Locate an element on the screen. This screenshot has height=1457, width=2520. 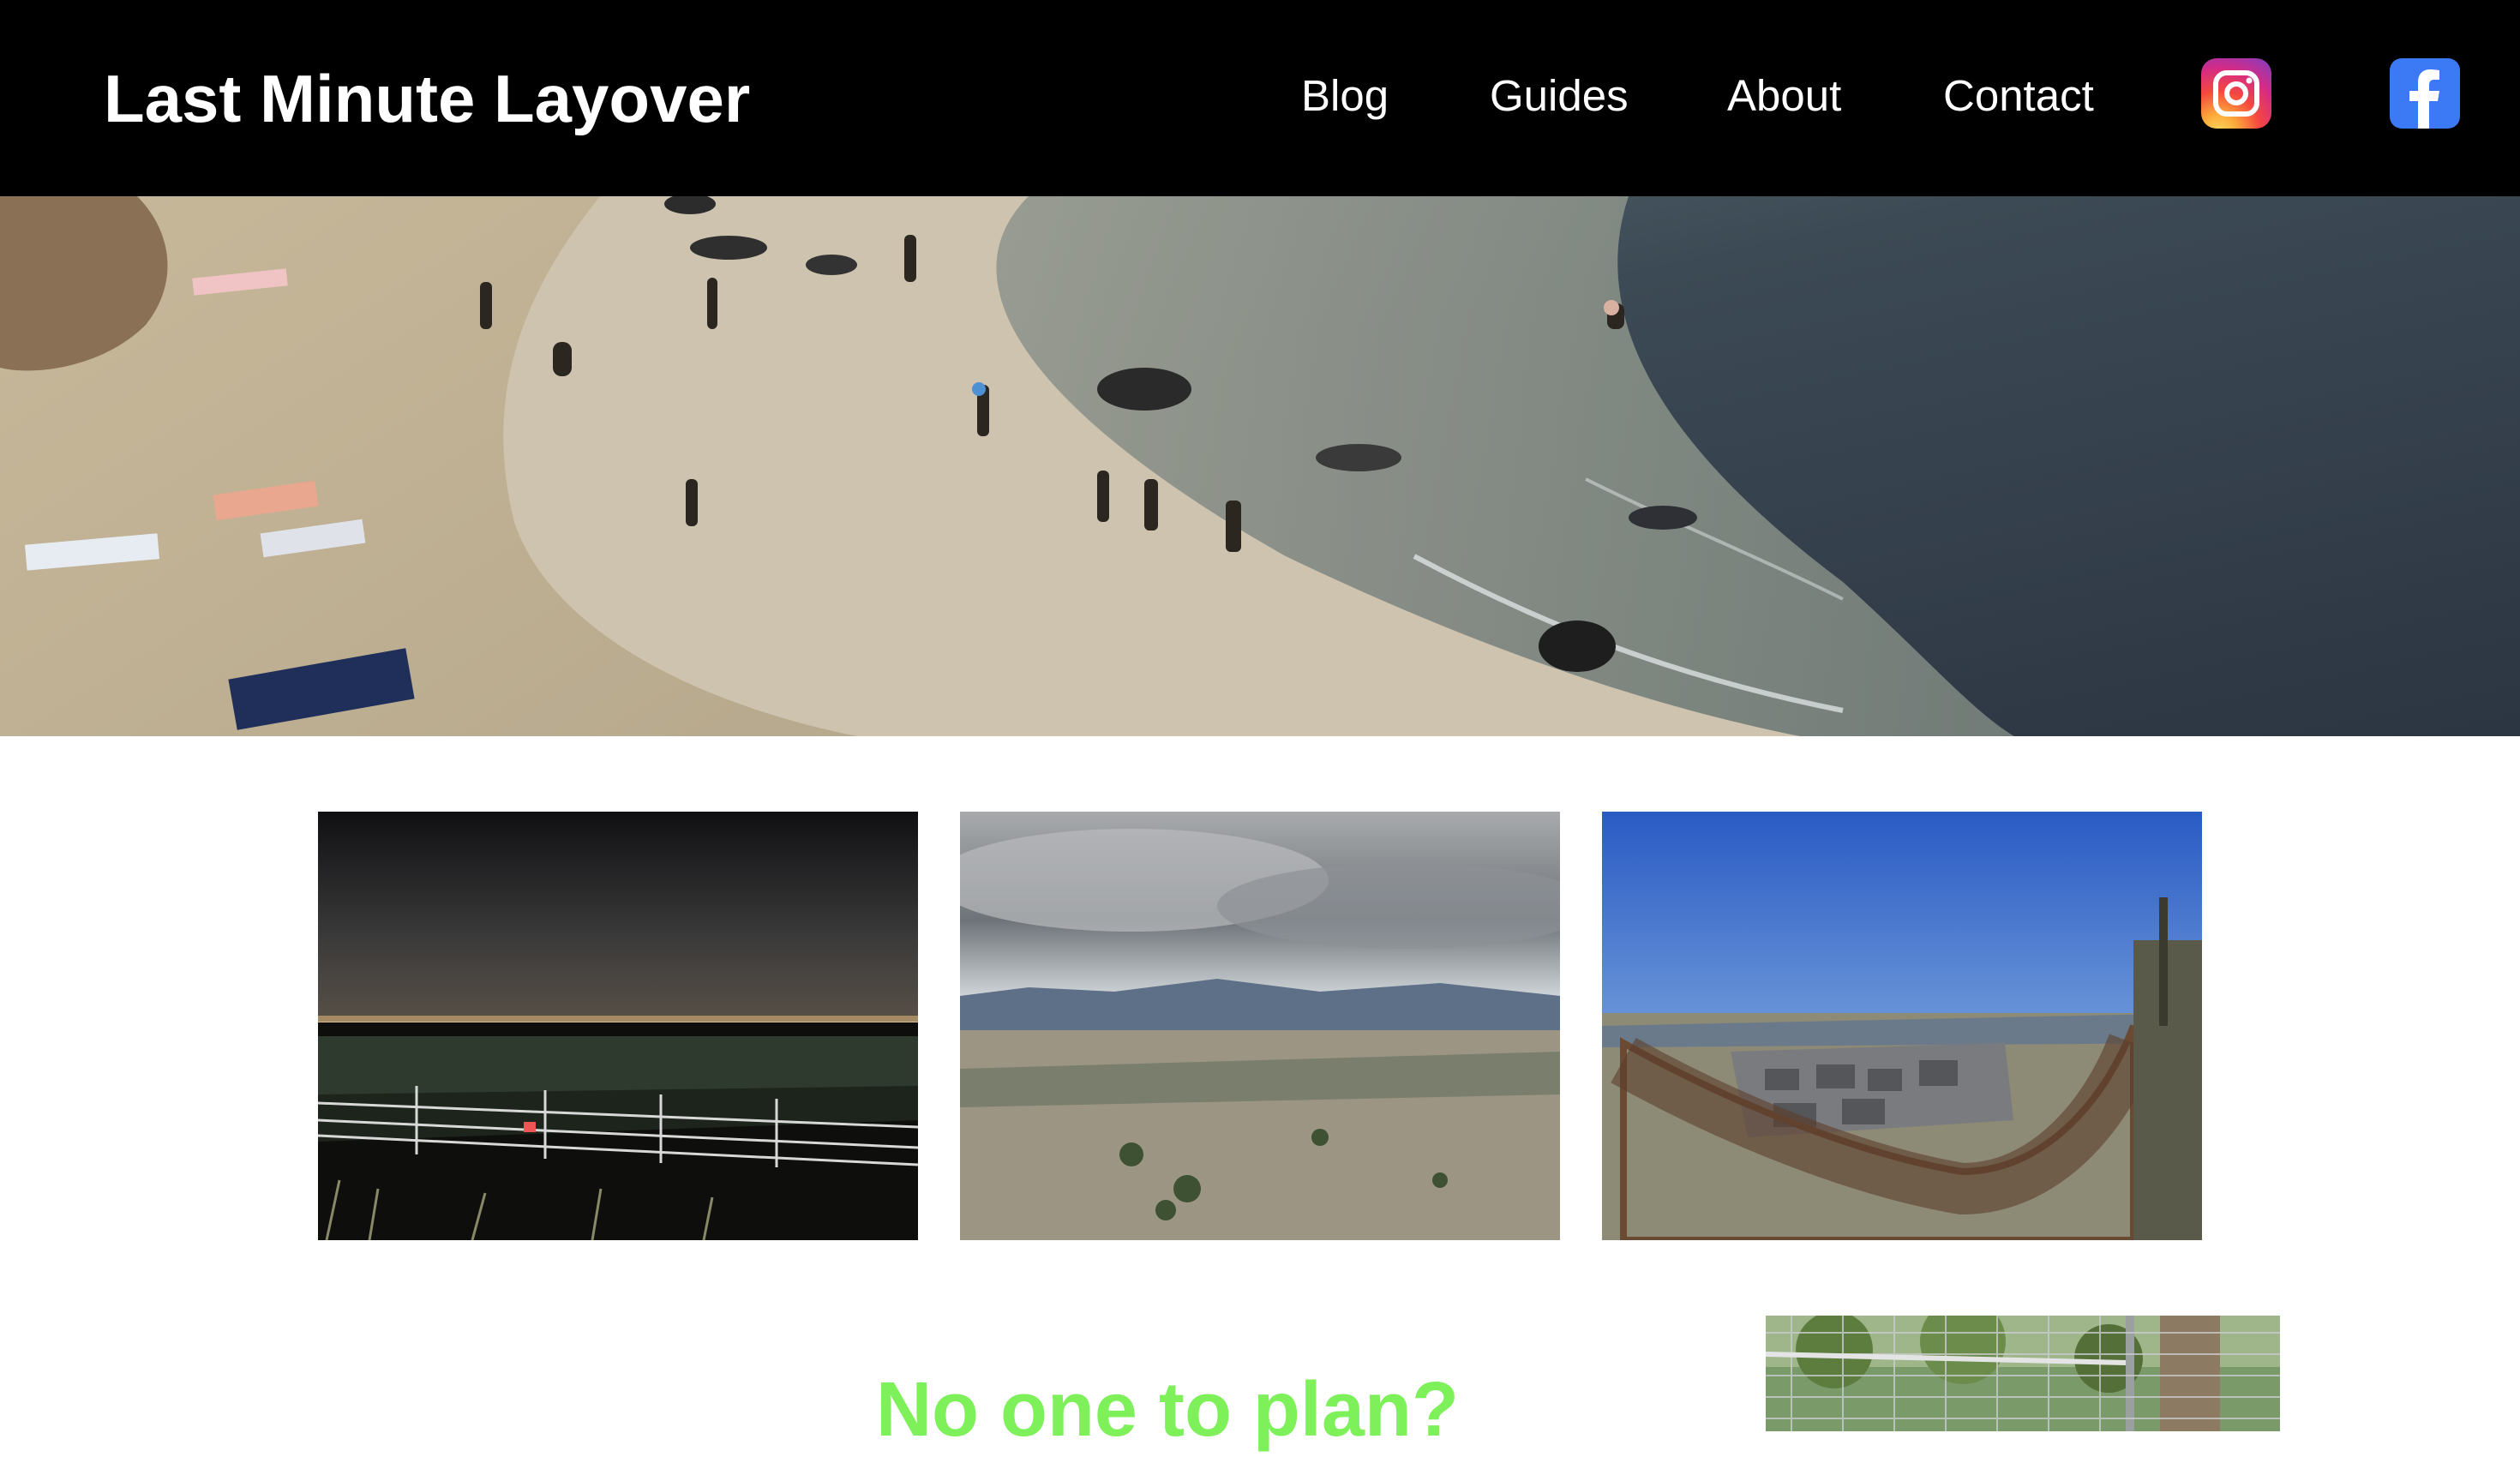
photo-night-city-lights is located at coordinates (618, 1026).